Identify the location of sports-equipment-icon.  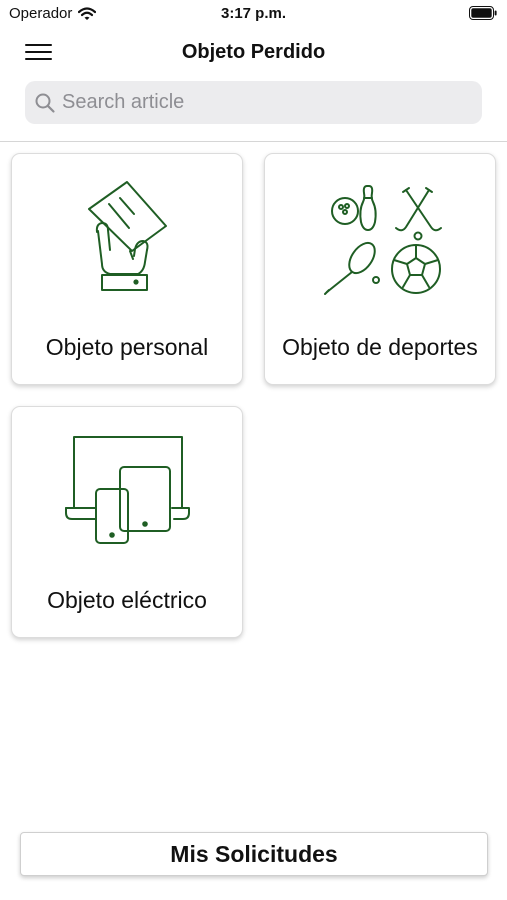
(383, 240).